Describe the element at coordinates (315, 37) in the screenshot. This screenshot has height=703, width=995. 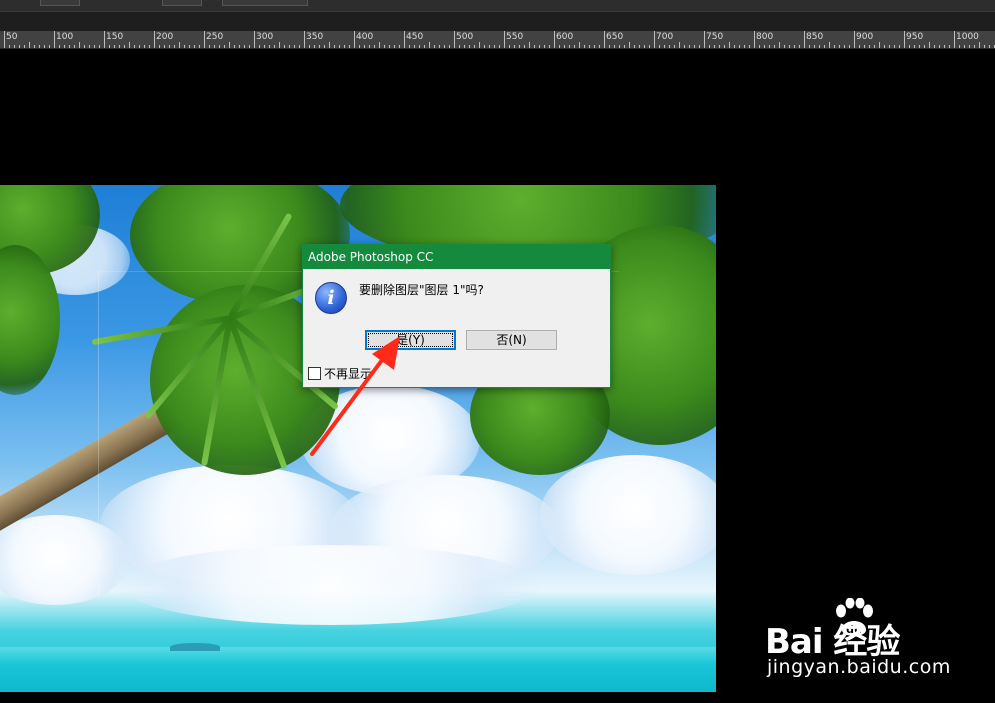
I see `ruler-label: 350` at that location.